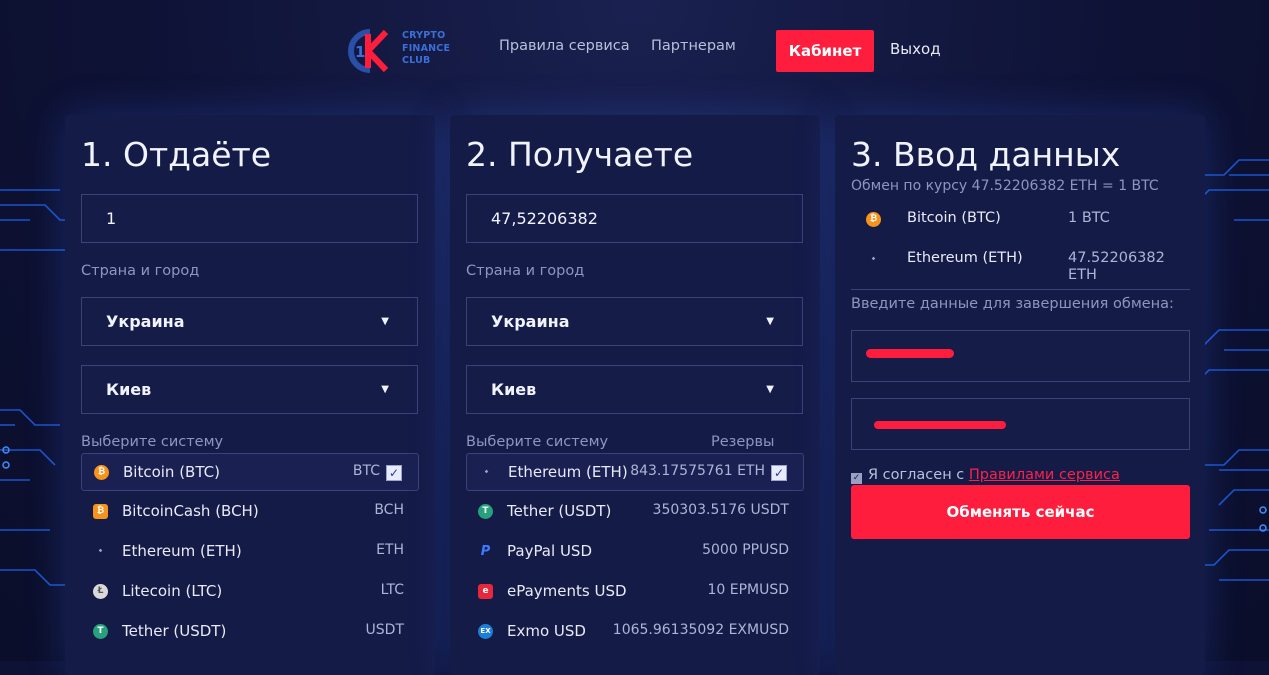  Describe the element at coordinates (514, 389) in the screenshot. I see `receive-city-value: Киев` at that location.